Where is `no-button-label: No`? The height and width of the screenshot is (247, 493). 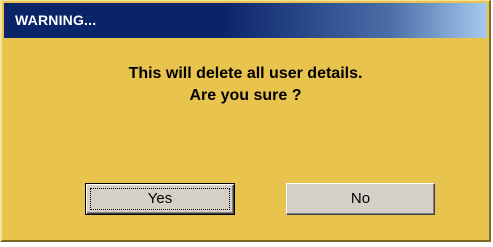 no-button-label: No is located at coordinates (360, 198).